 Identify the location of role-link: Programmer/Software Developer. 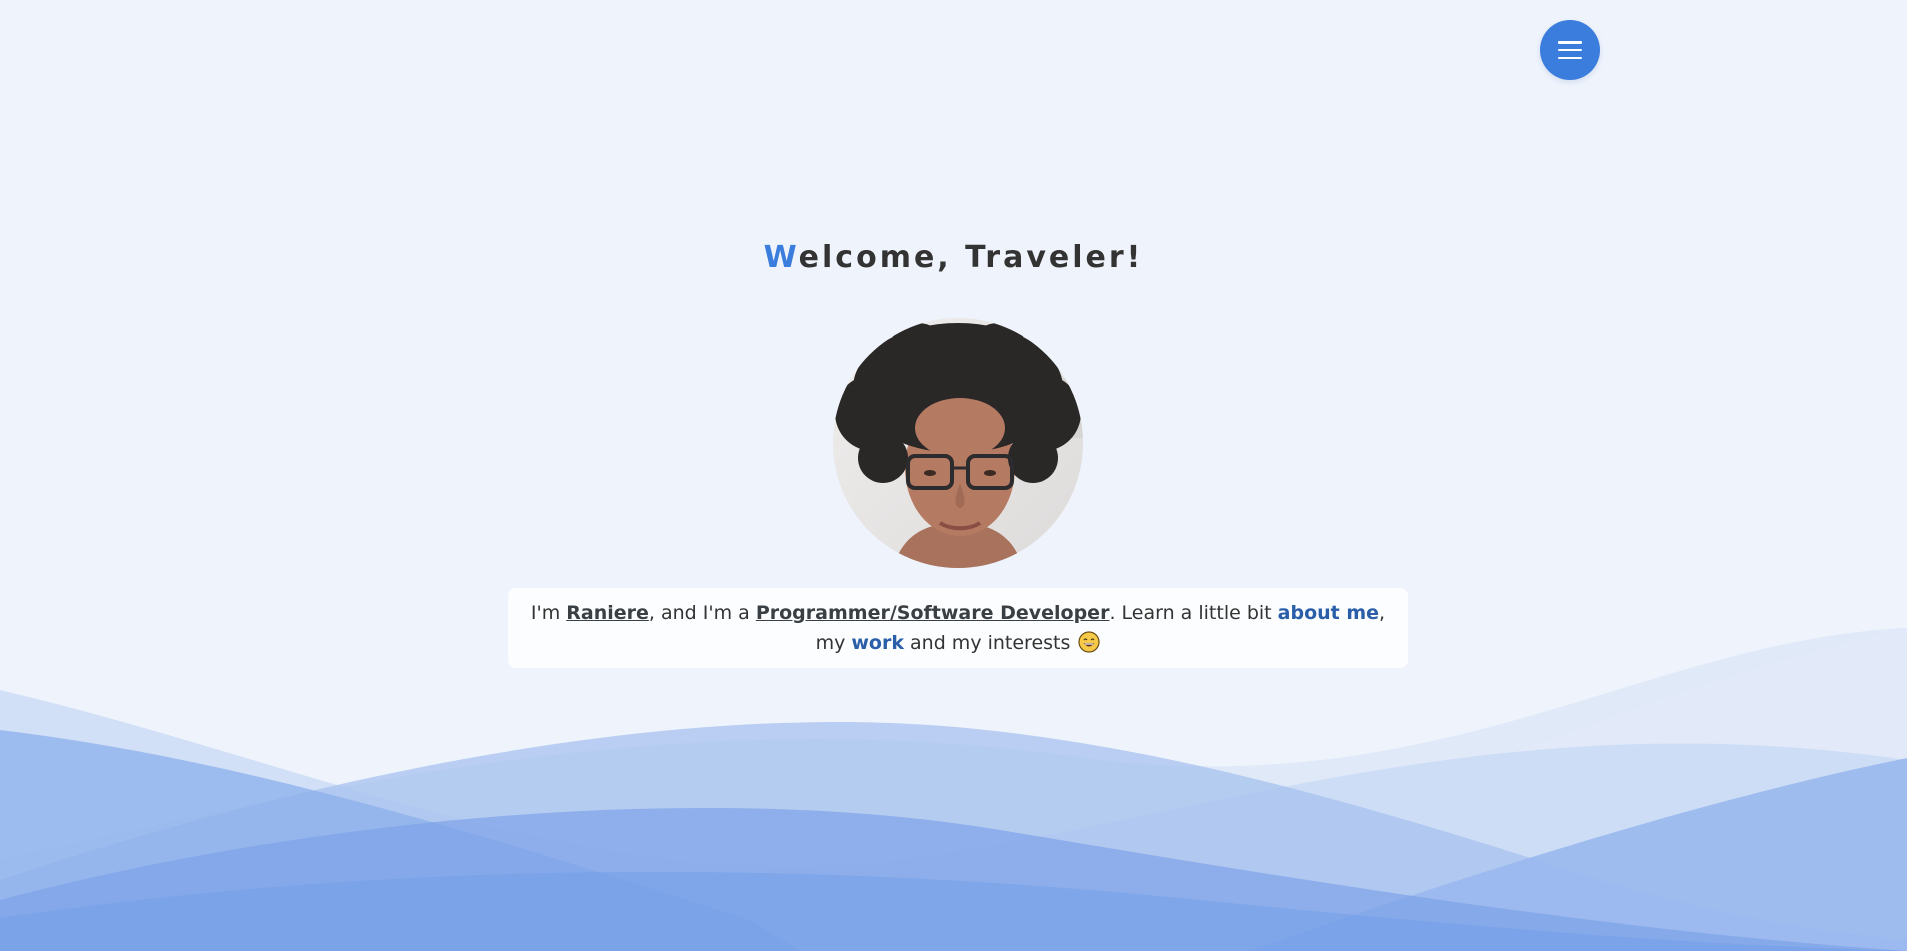
(933, 613).